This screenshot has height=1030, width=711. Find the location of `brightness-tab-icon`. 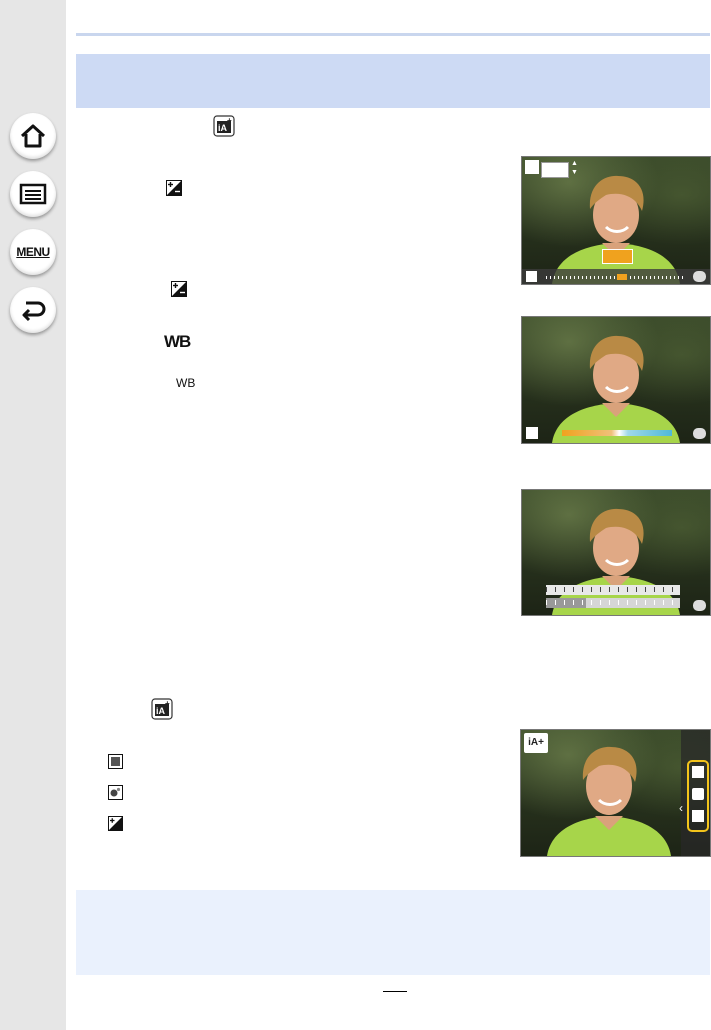

brightness-tab-icon is located at coordinates (698, 772).